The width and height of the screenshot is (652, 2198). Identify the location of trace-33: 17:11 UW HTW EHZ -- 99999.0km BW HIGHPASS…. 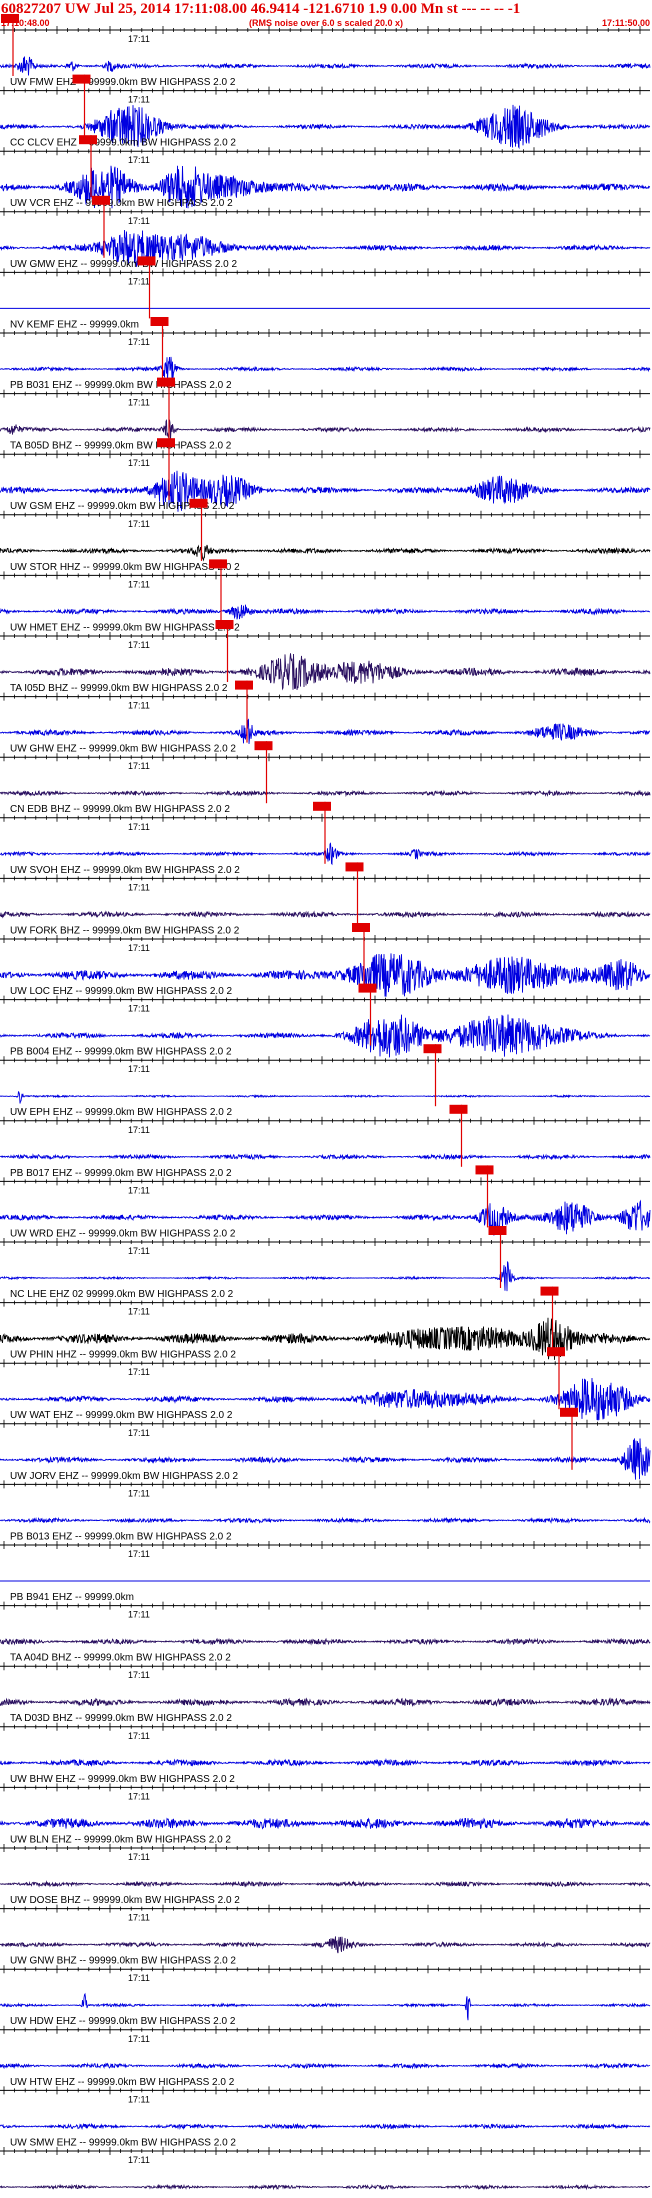
(325, 2056).